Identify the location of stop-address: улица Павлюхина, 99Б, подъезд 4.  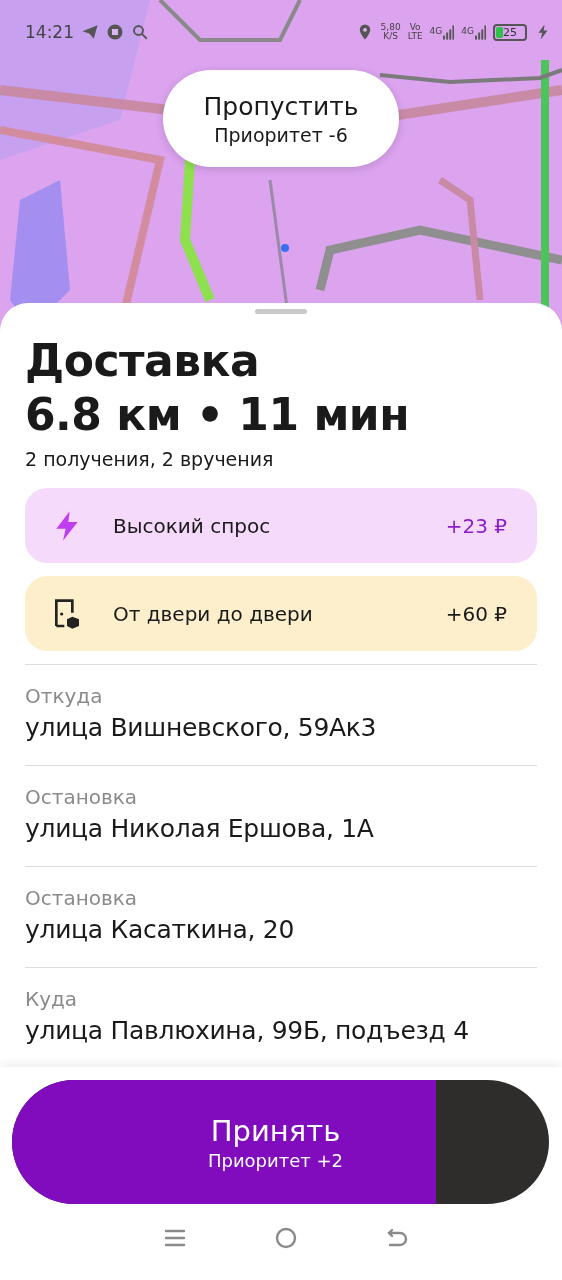
(247, 1031).